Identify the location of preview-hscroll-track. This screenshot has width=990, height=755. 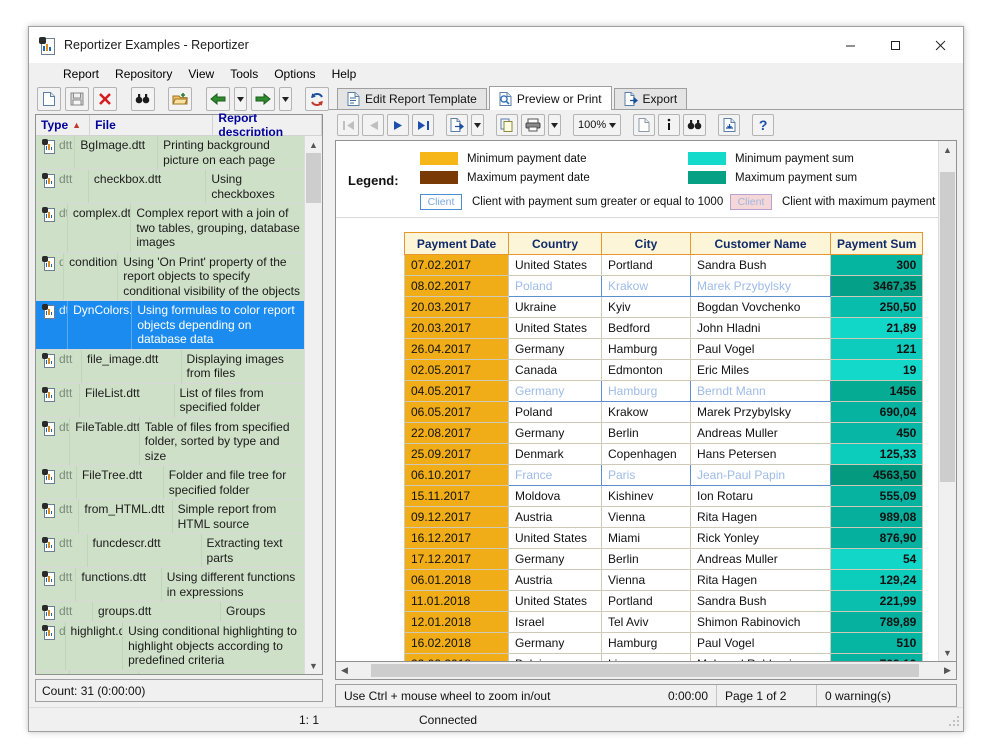
(646, 670).